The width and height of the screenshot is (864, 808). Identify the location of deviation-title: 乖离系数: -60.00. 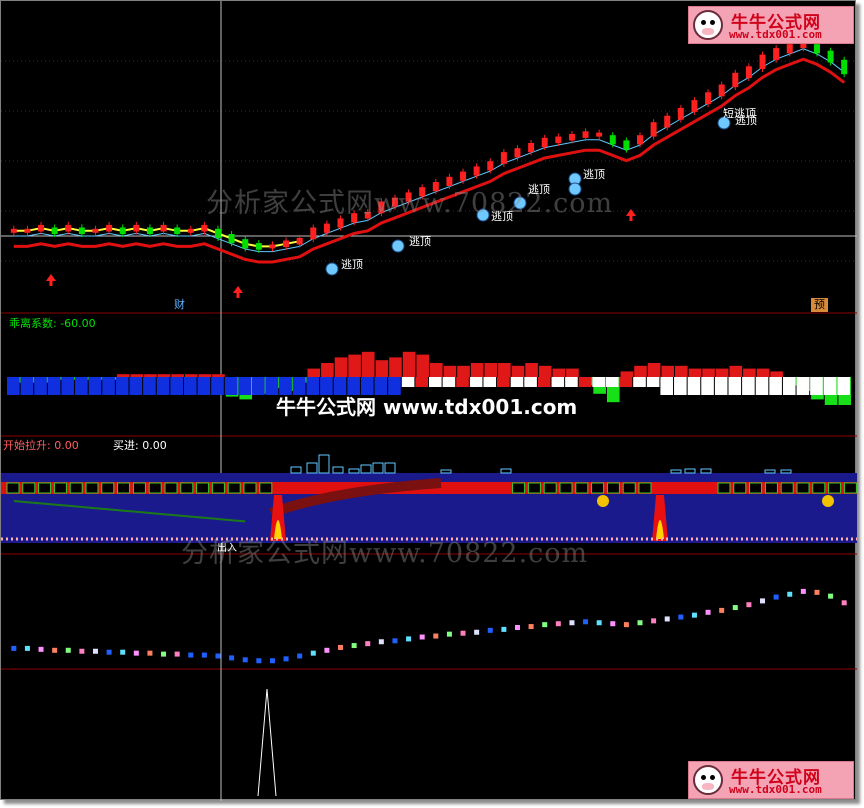
(52, 323).